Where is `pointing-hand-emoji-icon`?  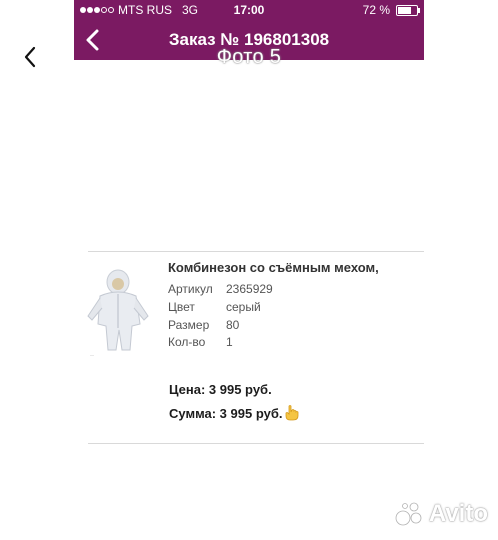
pointing-hand-emoji-icon is located at coordinates (292, 413).